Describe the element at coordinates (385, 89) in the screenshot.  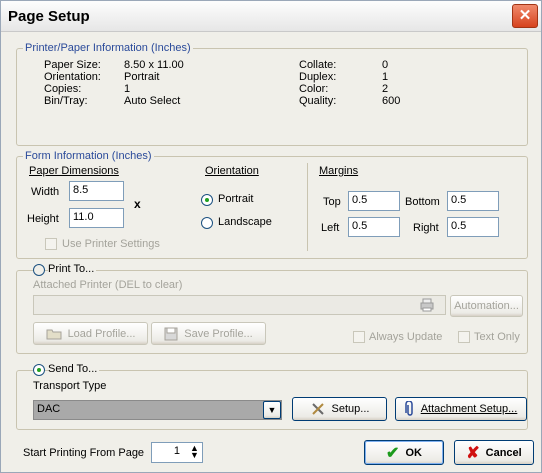
I see `color-value: 2` at that location.